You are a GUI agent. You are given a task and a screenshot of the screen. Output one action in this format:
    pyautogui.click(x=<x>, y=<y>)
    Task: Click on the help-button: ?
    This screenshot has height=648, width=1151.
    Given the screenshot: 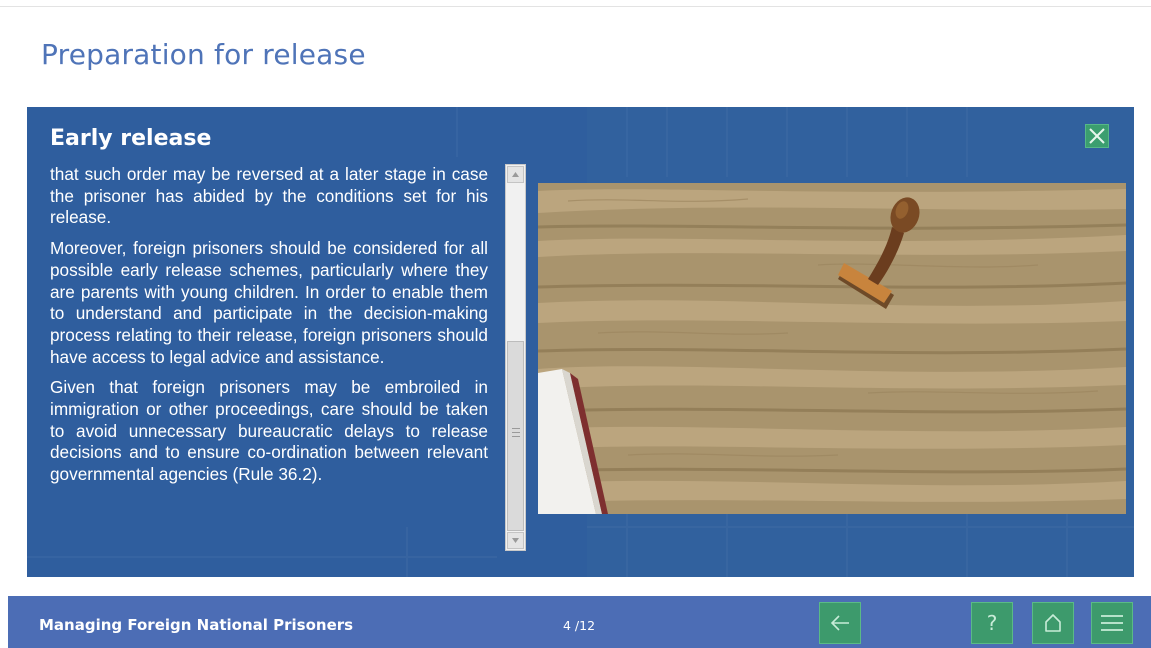 What is the action you would take?
    pyautogui.click(x=992, y=623)
    